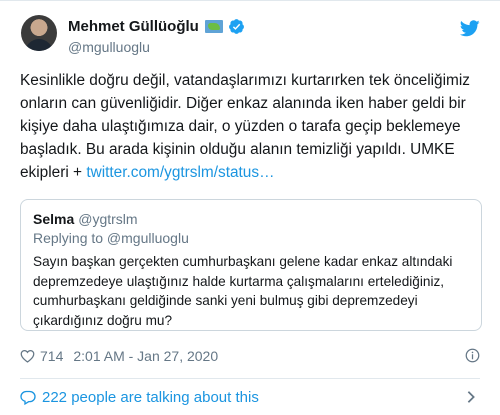  I want to click on quoted-author-name: Selma, so click(54, 219).